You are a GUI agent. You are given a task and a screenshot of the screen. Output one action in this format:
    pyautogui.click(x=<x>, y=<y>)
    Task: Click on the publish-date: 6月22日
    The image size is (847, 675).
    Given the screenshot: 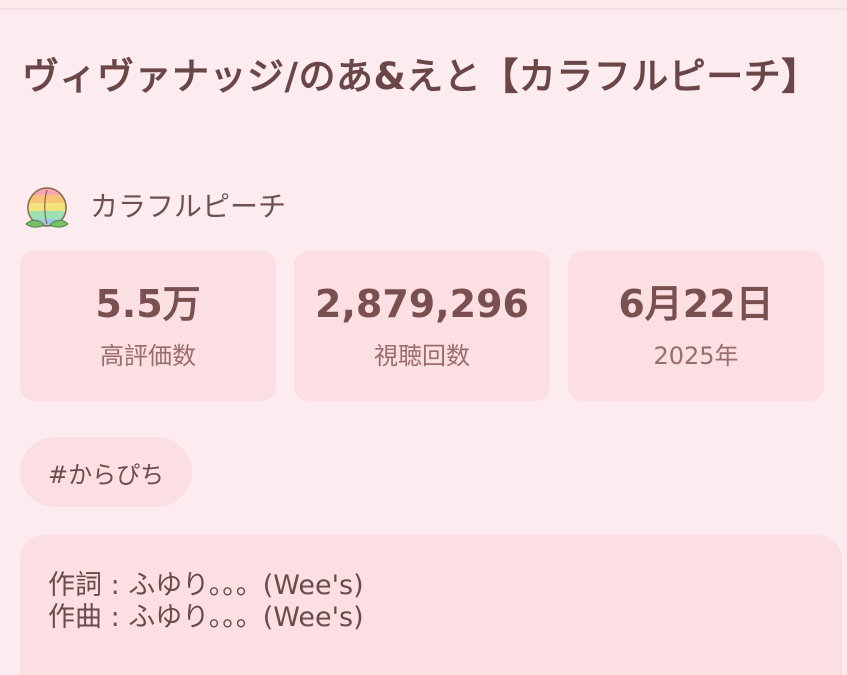 What is the action you would take?
    pyautogui.click(x=696, y=303)
    